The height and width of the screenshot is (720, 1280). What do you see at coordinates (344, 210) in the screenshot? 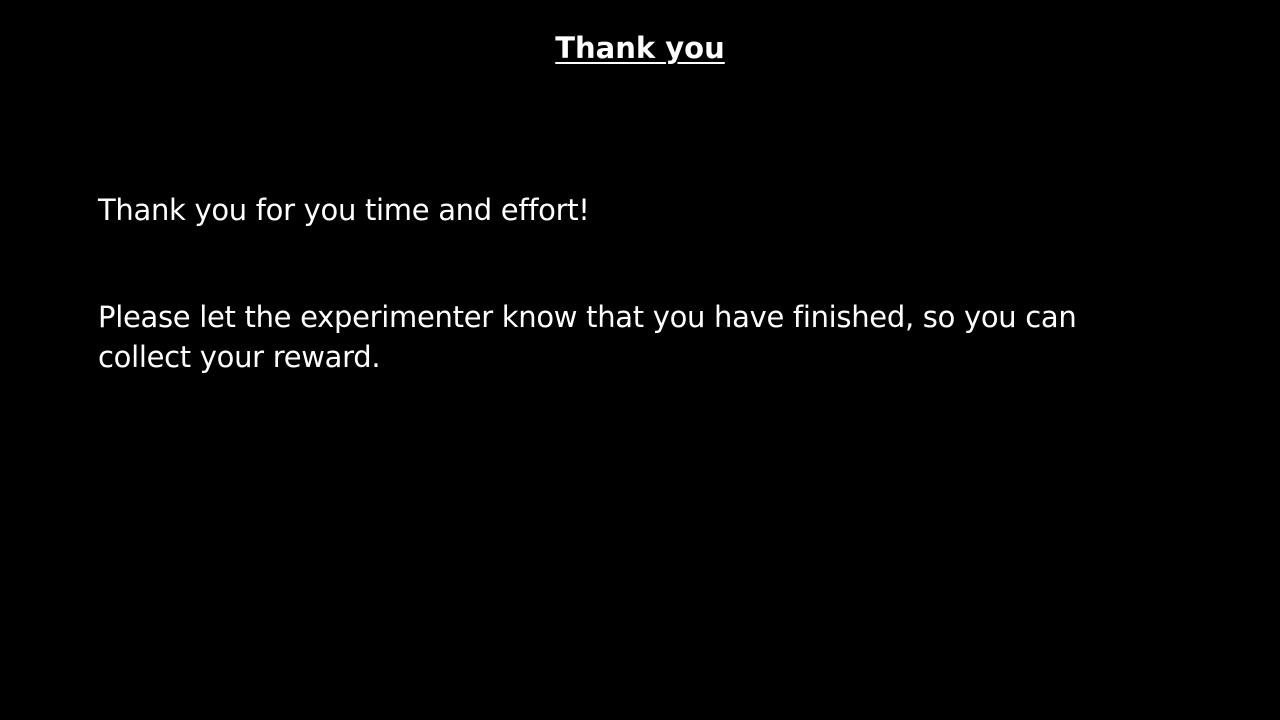
I see `thank-you-message: Thank you for you time and effort!` at bounding box center [344, 210].